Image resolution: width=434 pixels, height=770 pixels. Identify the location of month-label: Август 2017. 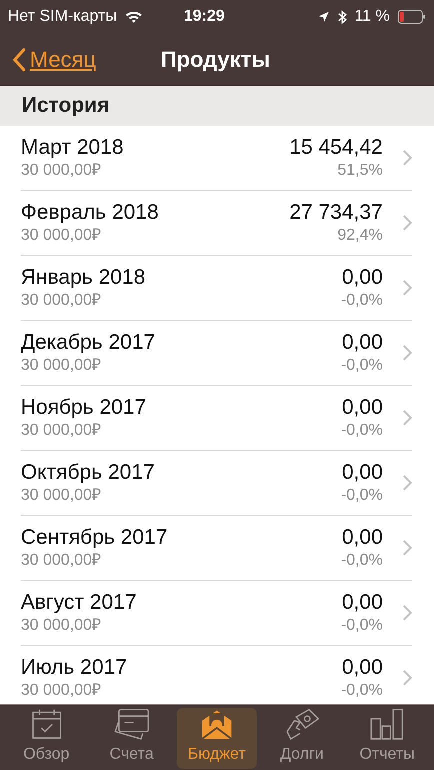
(79, 603).